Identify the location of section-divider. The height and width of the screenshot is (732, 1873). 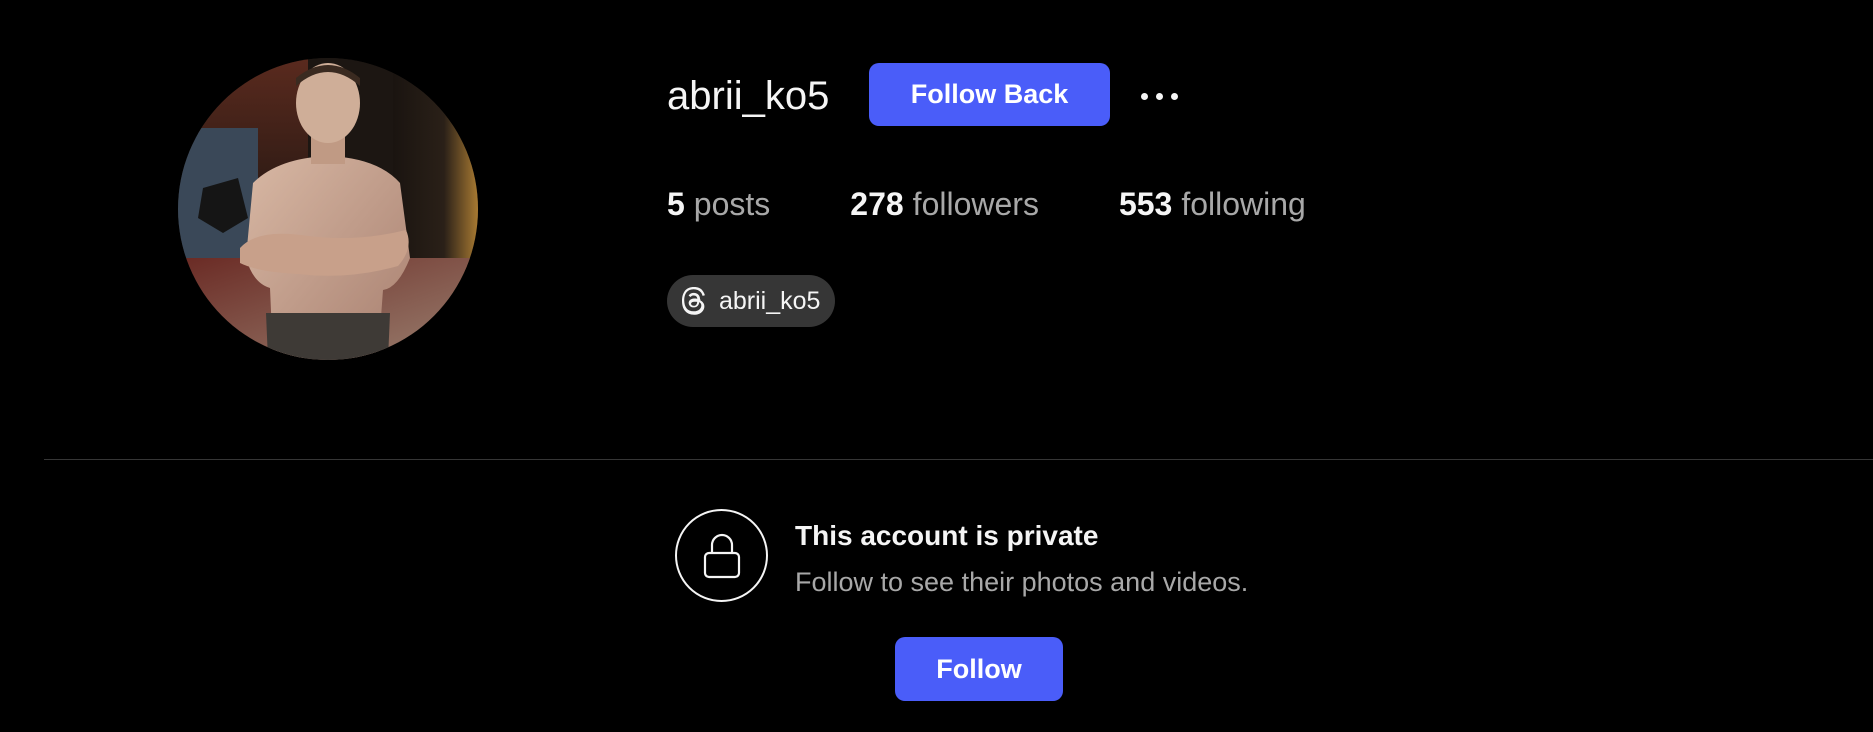
(958, 459).